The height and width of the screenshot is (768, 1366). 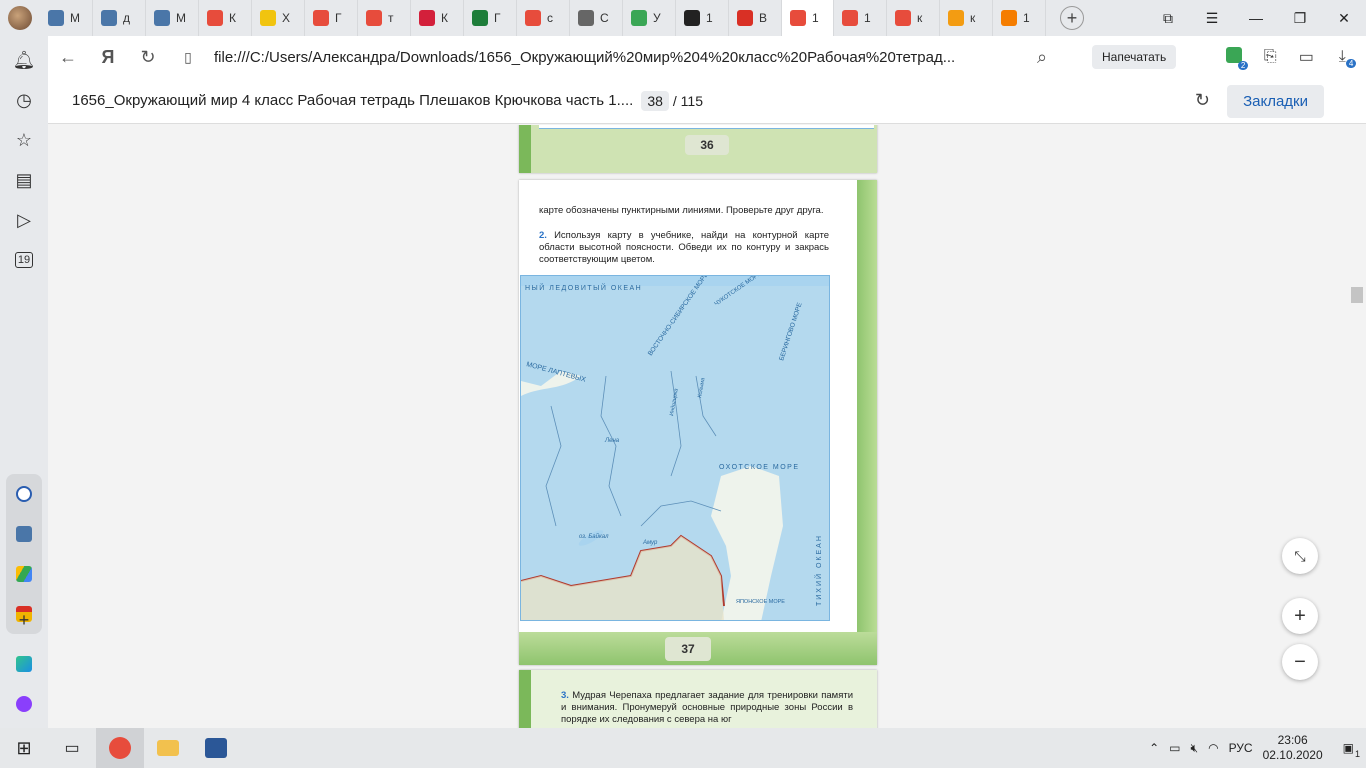 What do you see at coordinates (24, 60) in the screenshot?
I see `bell-icon: 🔔︎` at bounding box center [24, 60].